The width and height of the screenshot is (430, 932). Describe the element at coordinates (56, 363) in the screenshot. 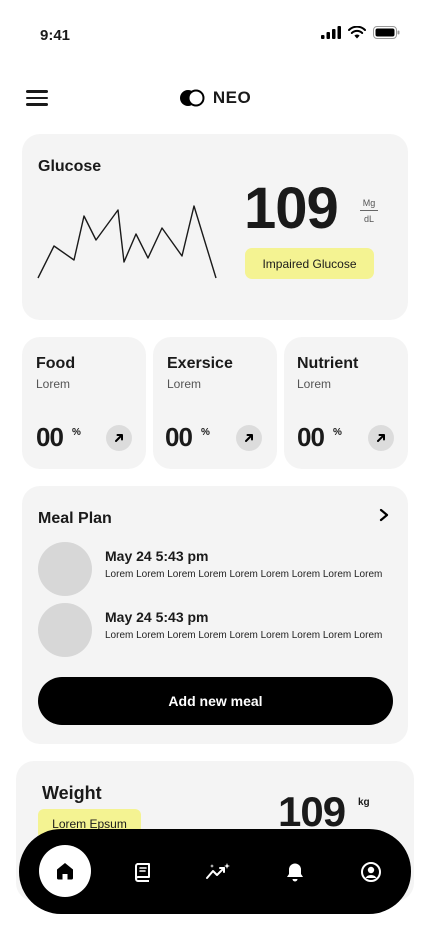

I see `metric-title: Food` at that location.